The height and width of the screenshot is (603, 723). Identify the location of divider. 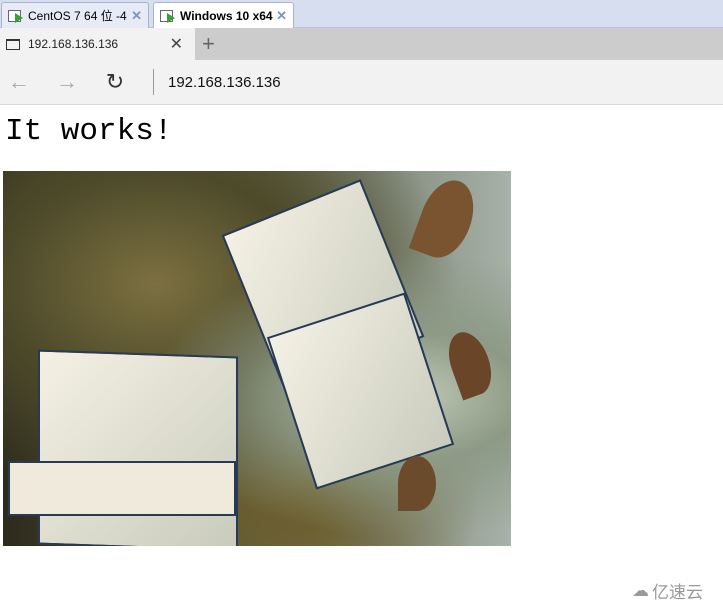
(153, 82).